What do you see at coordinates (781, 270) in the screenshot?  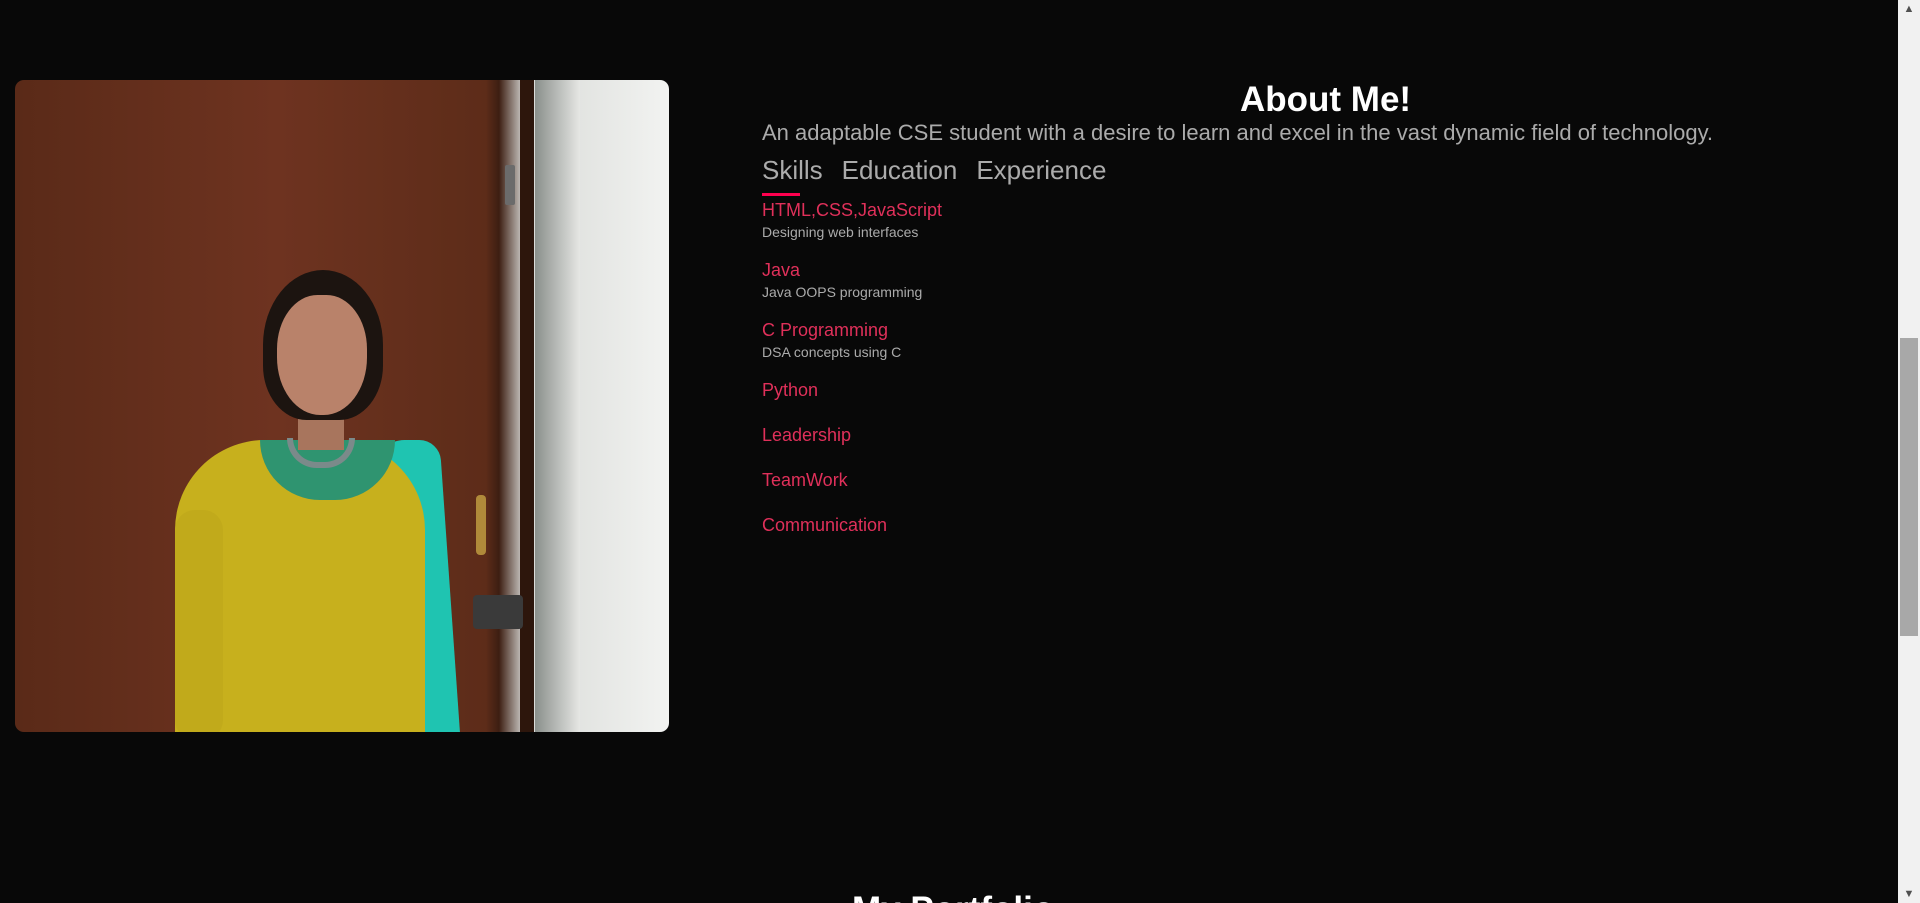 I see `skill-name: Java` at bounding box center [781, 270].